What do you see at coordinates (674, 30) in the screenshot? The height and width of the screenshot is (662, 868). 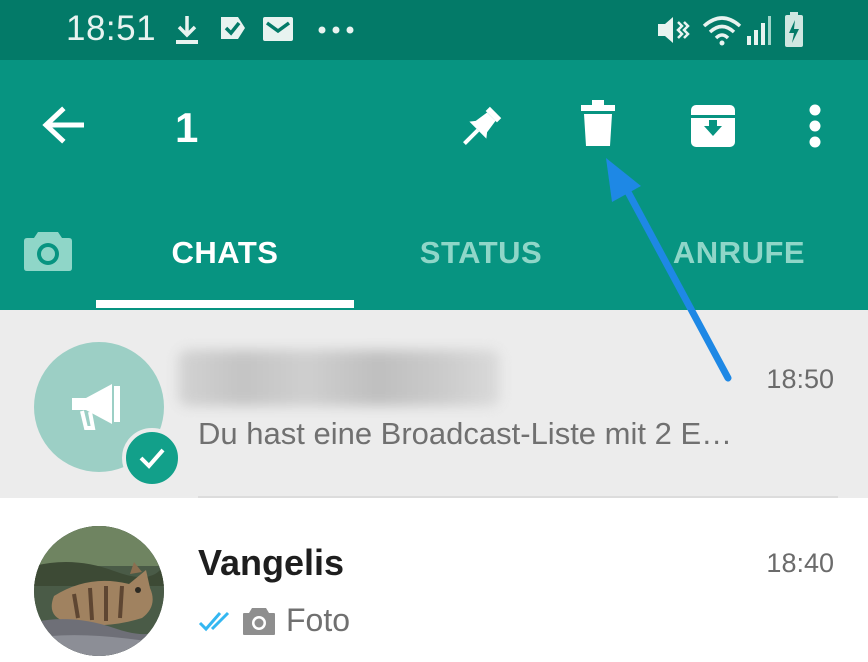 I see `mute-vibrate-icon` at bounding box center [674, 30].